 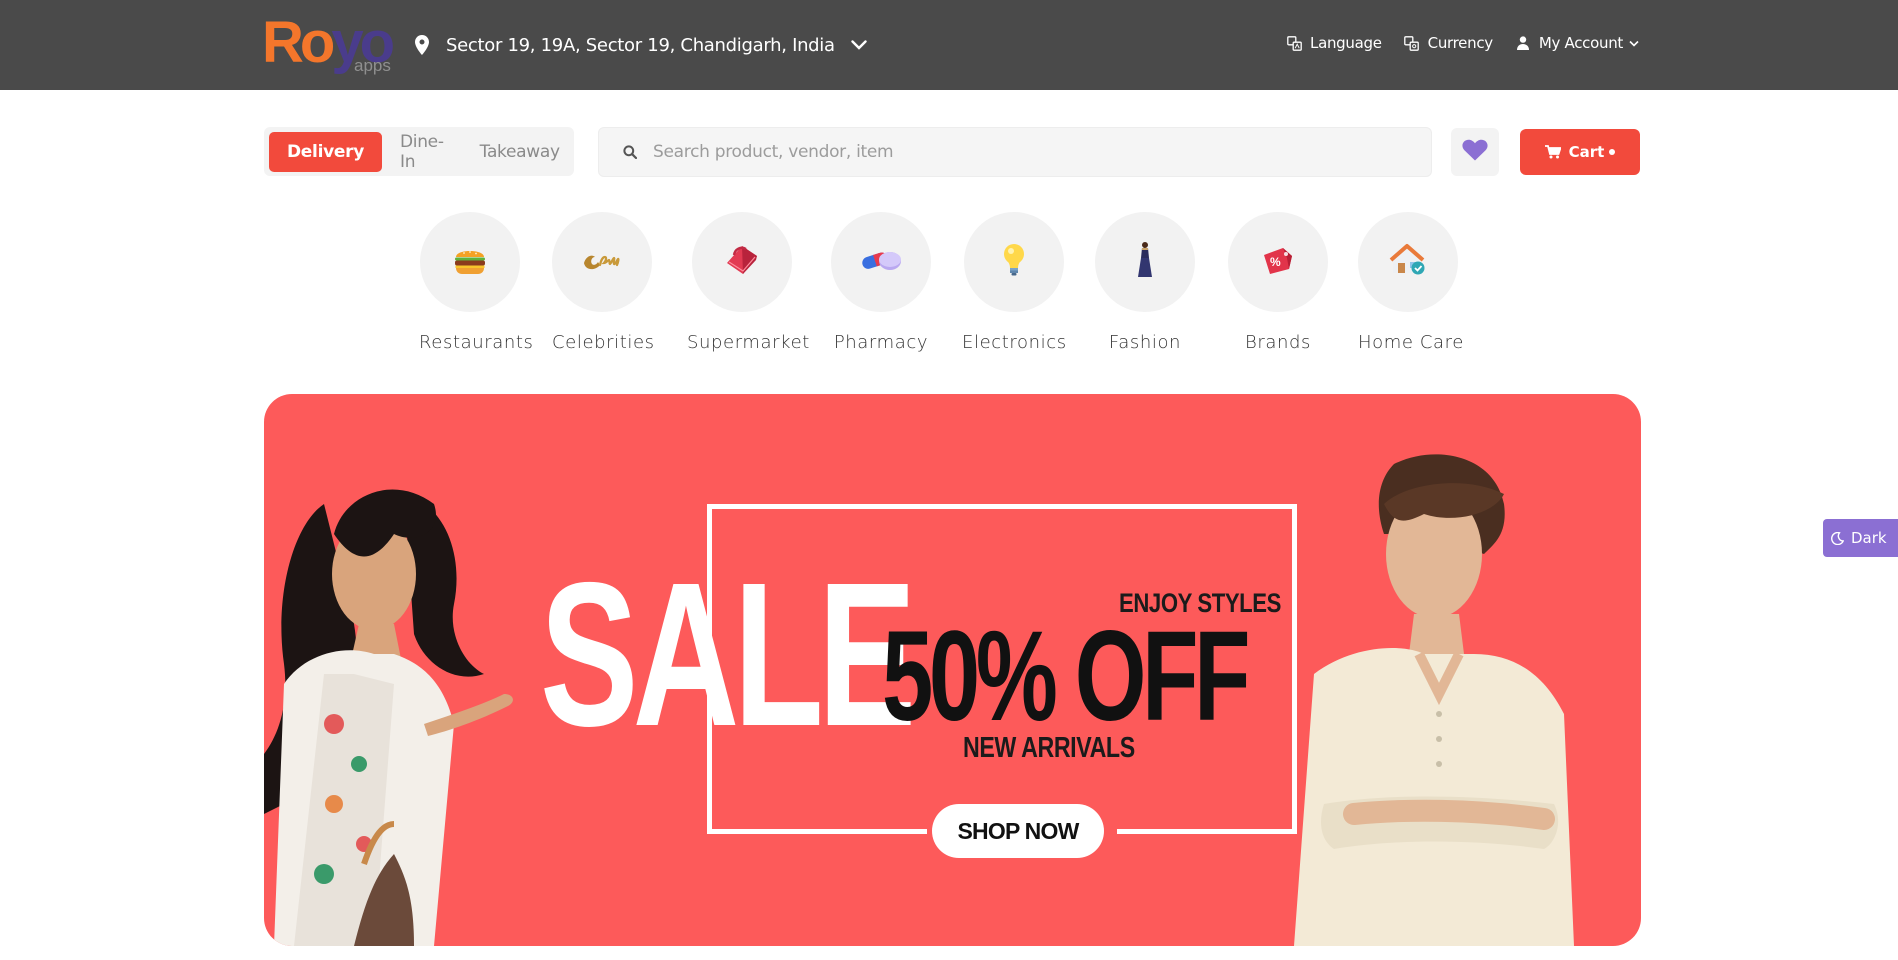 I want to click on cart-indicator-dot, so click(x=1612, y=152).